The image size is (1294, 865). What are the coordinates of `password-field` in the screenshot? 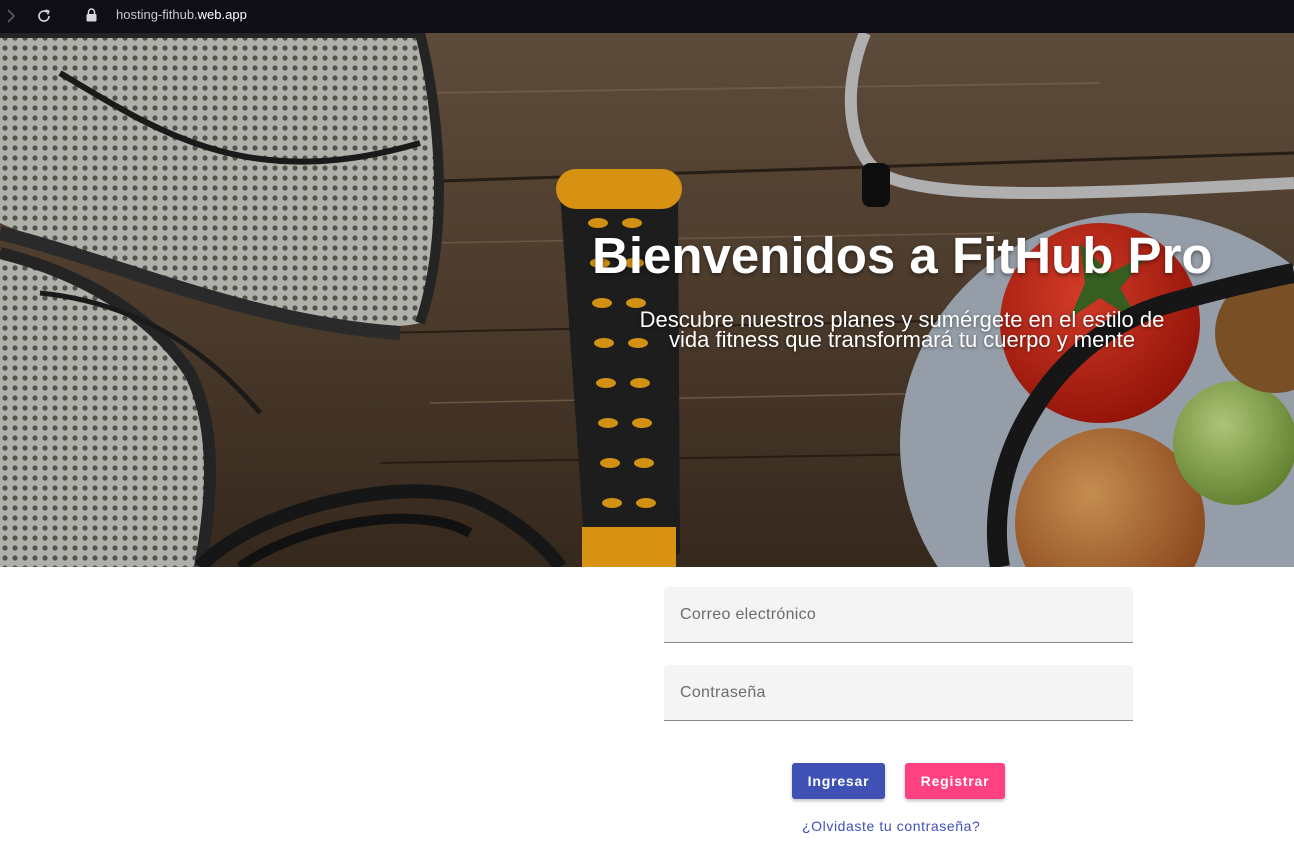 It's located at (898, 692).